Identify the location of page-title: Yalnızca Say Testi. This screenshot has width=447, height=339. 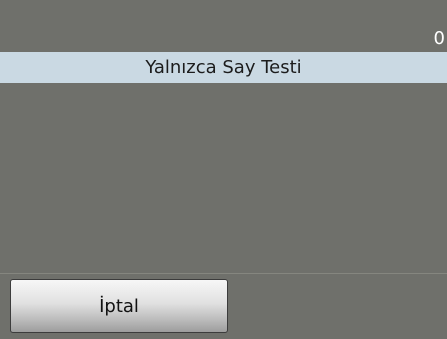
(223, 67).